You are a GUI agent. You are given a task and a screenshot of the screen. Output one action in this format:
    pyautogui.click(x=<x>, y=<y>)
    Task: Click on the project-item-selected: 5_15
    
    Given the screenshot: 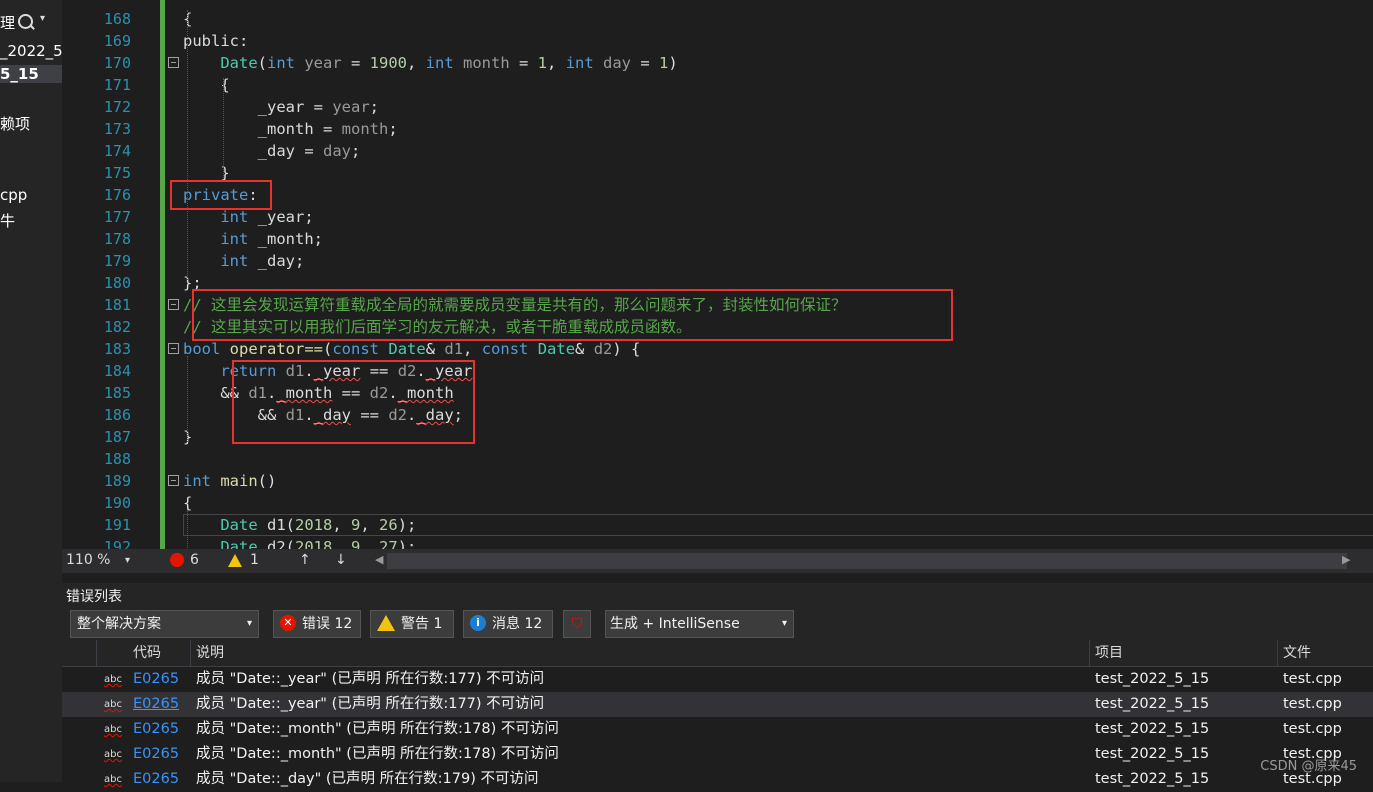 What is the action you would take?
    pyautogui.click(x=31, y=74)
    